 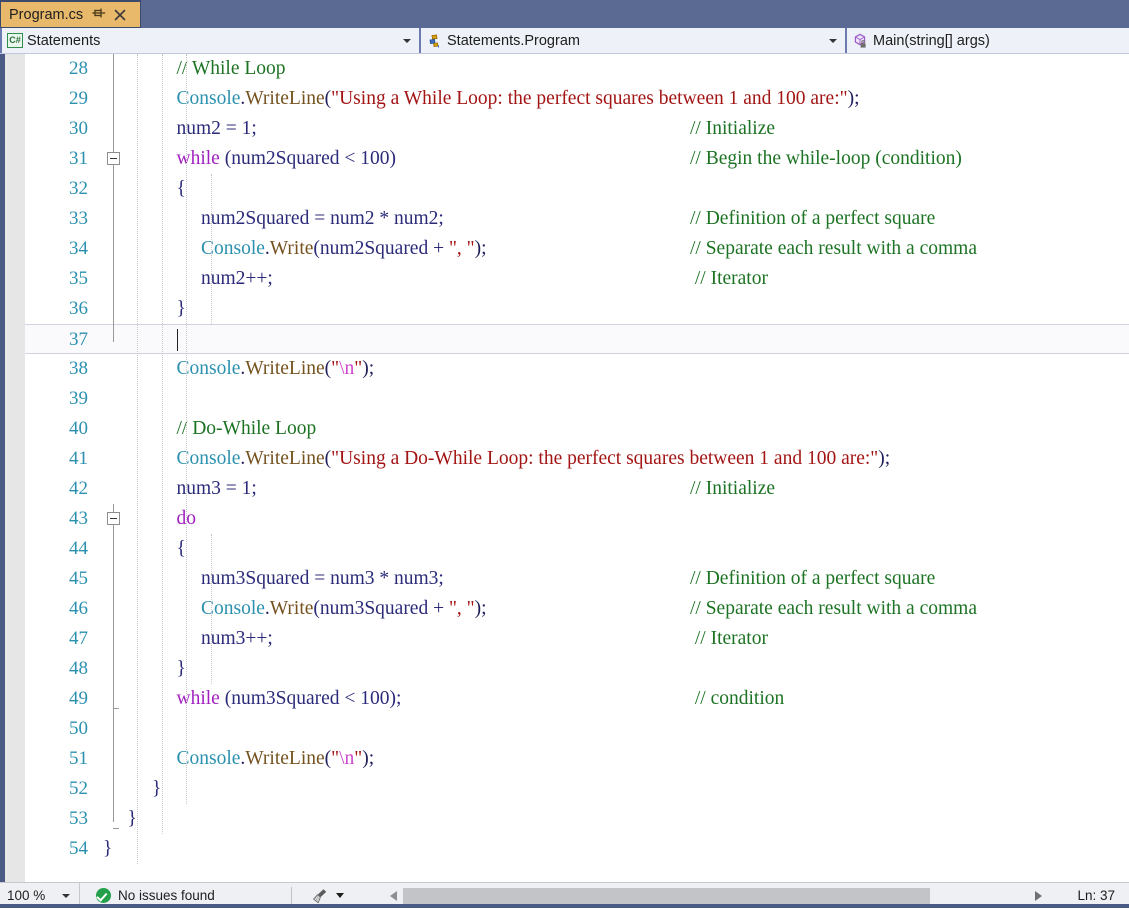 What do you see at coordinates (577, 309) in the screenshot?
I see `code-line: 36}` at bounding box center [577, 309].